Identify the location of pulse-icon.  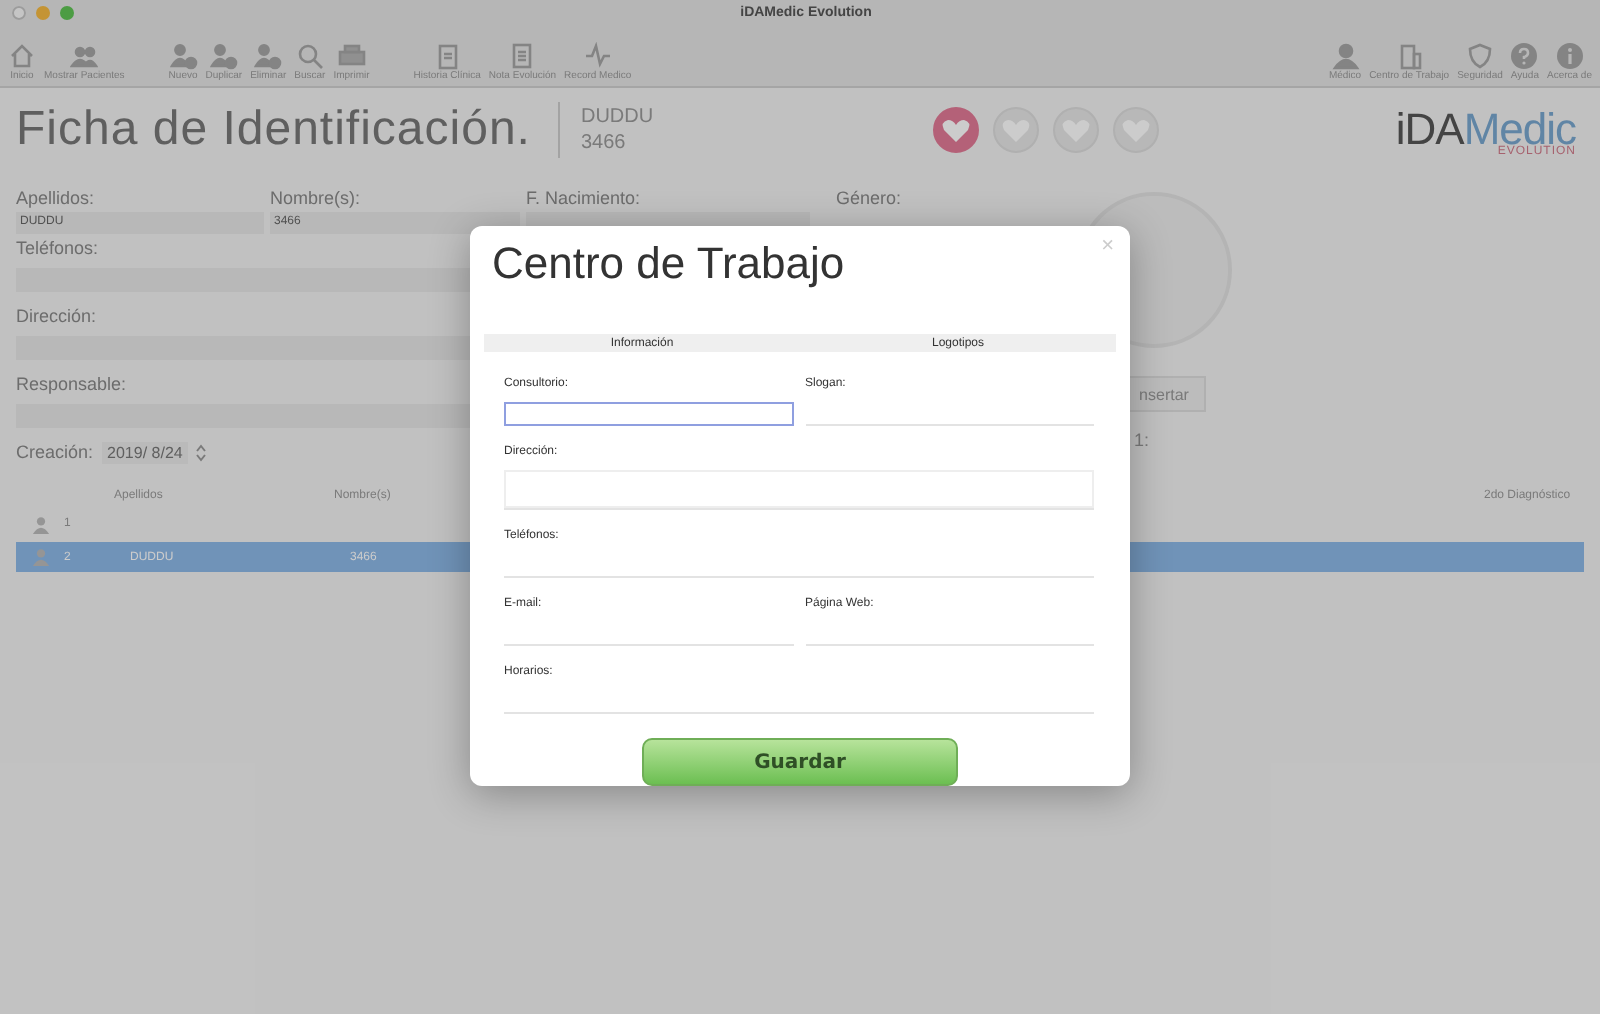
(597, 56).